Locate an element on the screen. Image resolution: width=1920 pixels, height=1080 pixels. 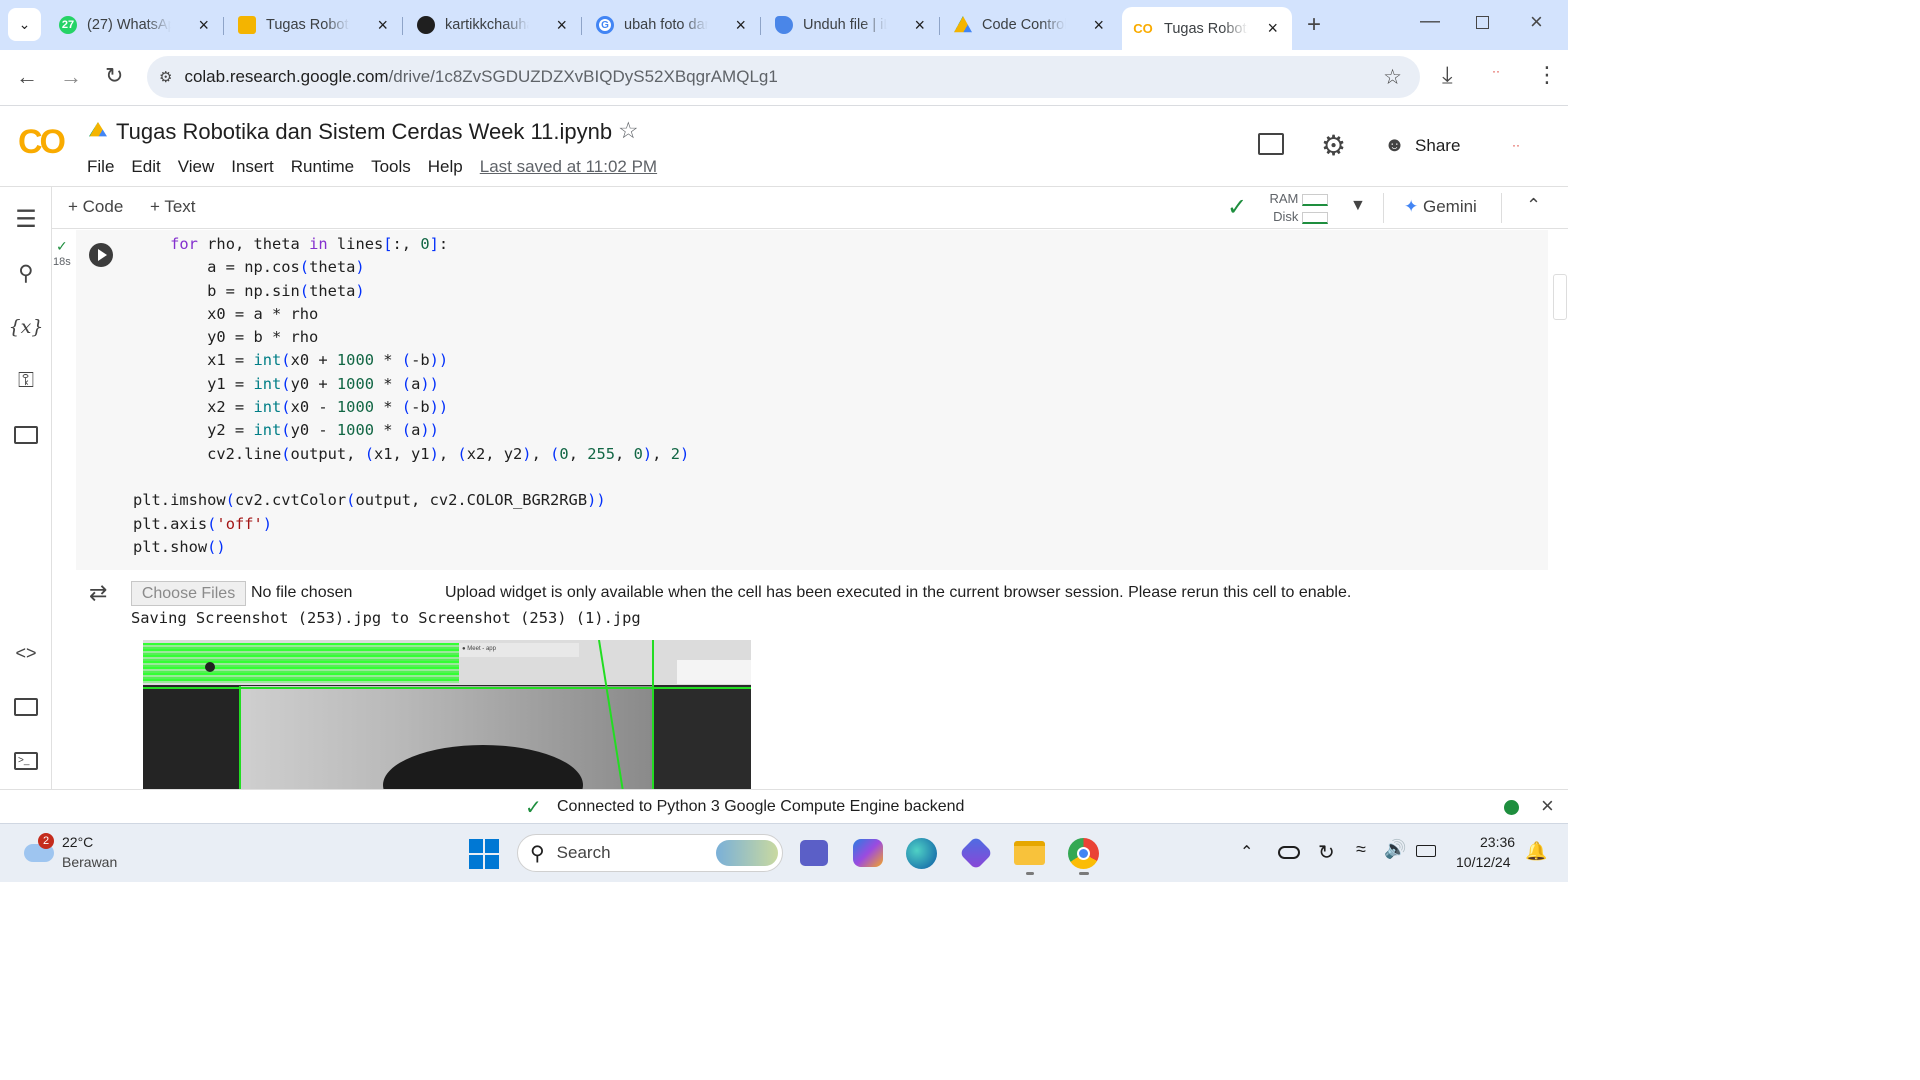
clock-date: 10/12/24 is located at coordinates (1483, 862).